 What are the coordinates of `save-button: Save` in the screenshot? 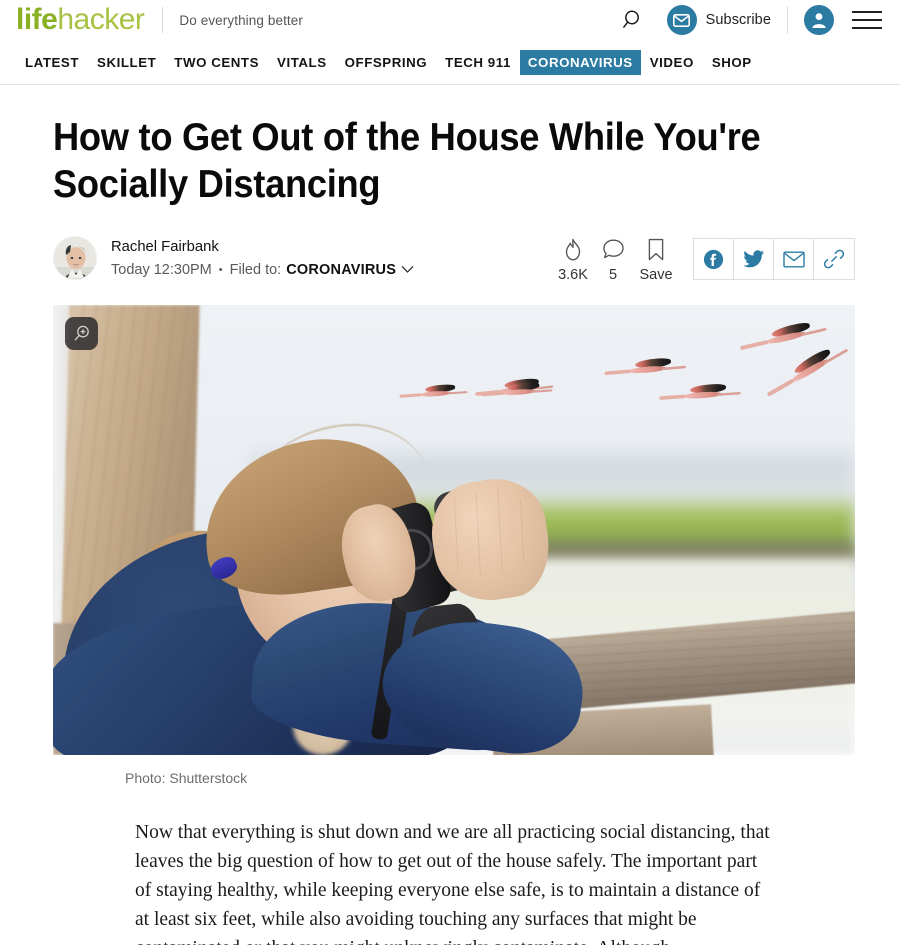 It's located at (656, 260).